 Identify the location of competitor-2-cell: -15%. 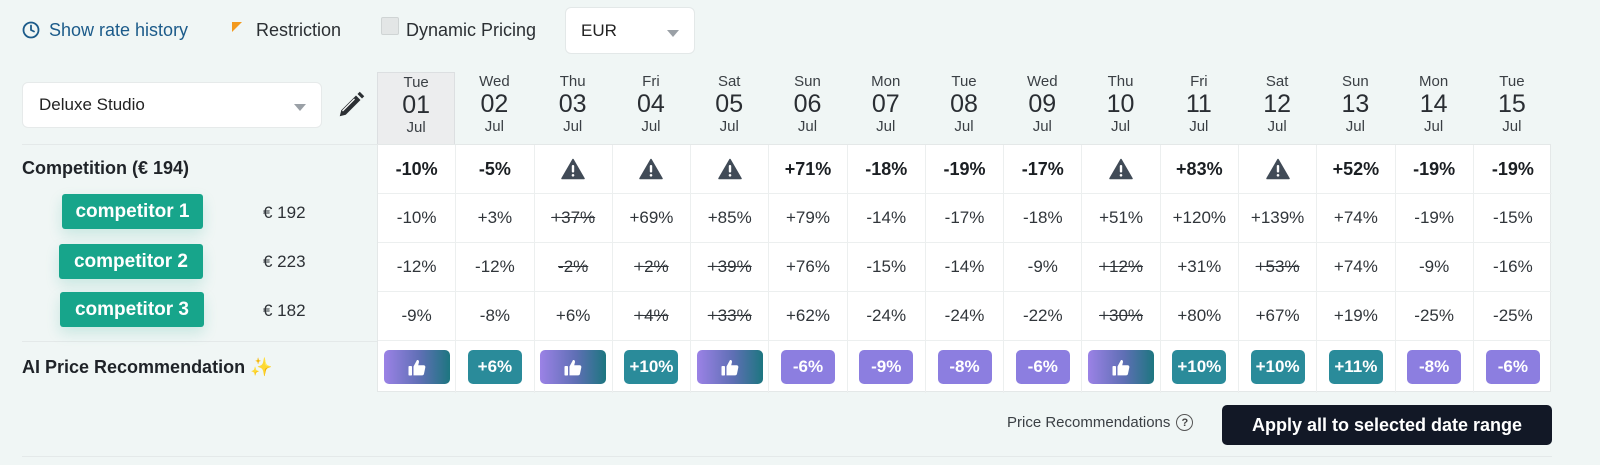
(886, 267).